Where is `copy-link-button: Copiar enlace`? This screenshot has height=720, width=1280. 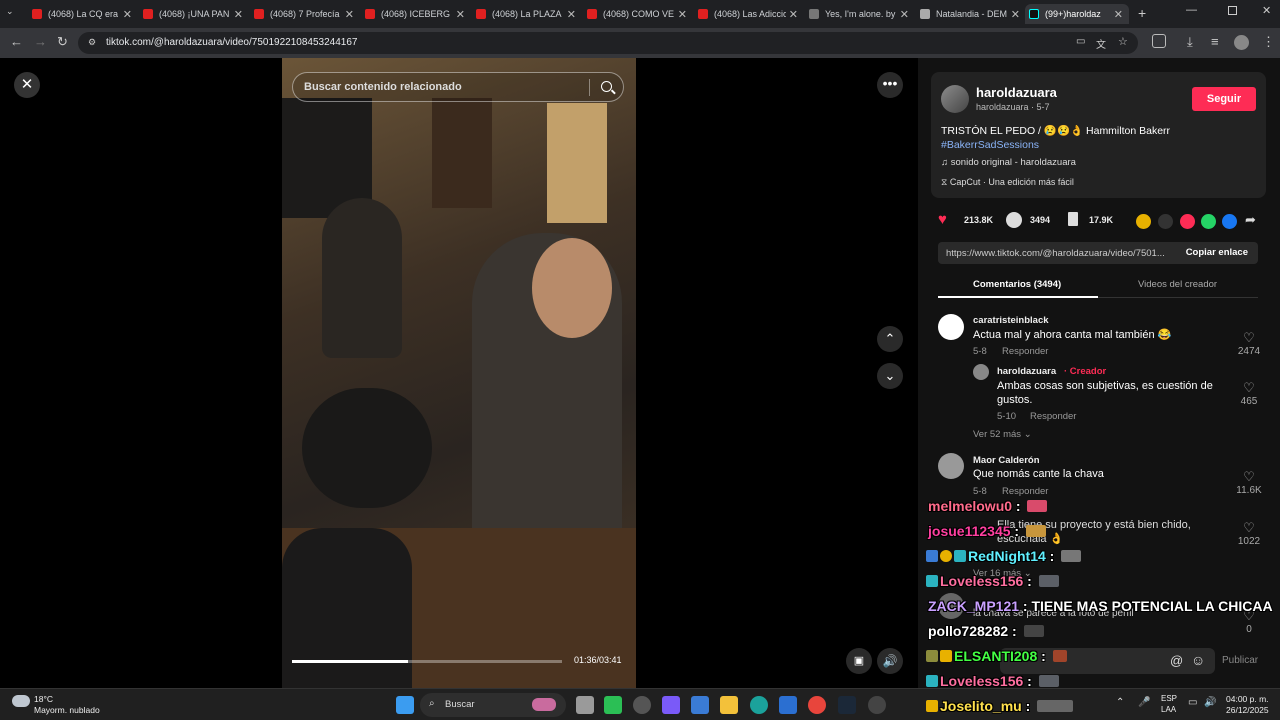 copy-link-button: Copiar enlace is located at coordinates (1217, 252).